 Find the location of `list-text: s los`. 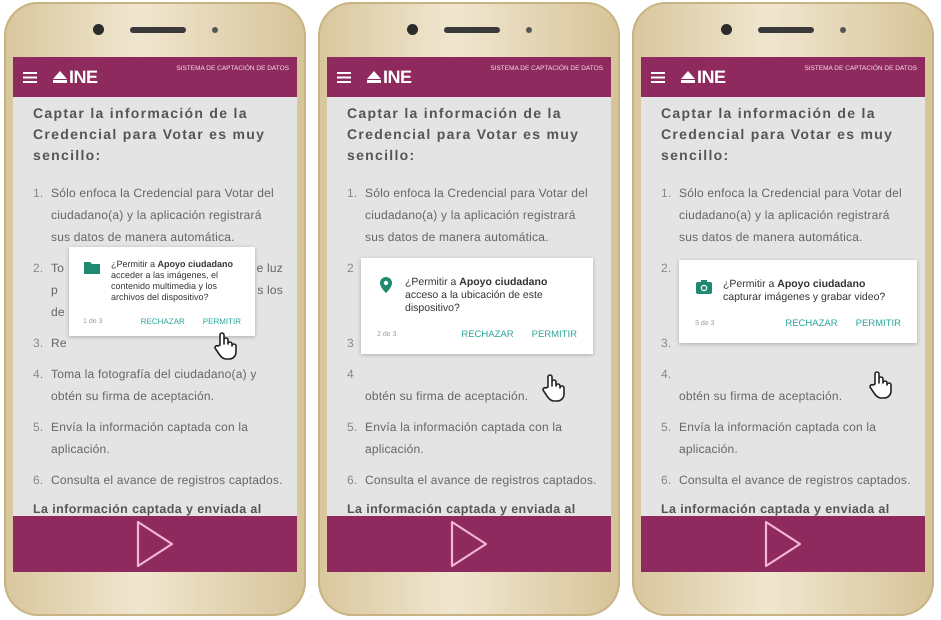

list-text: s los is located at coordinates (270, 290).